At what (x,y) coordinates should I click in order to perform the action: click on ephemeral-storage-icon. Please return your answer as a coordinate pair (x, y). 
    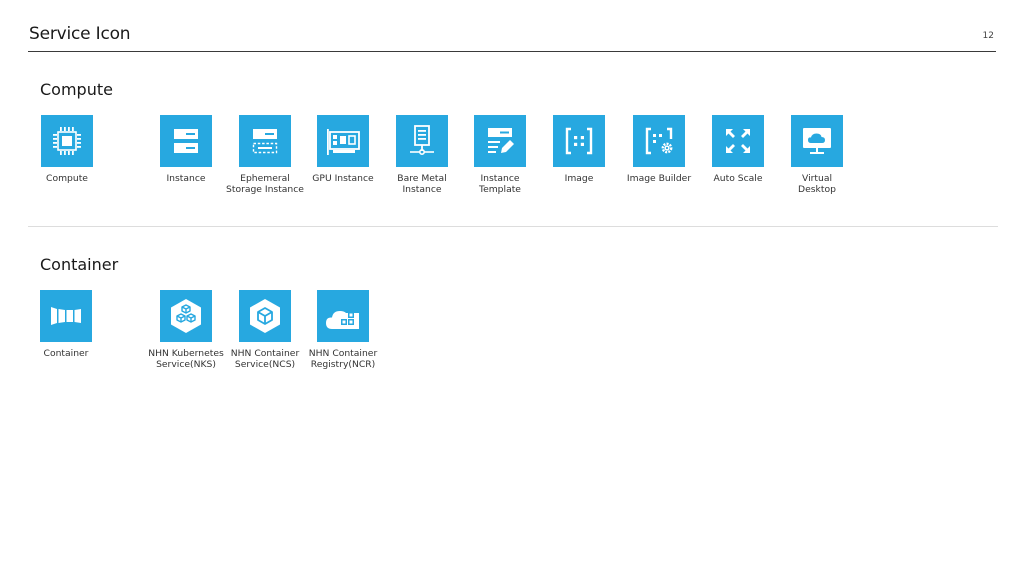
    Looking at the image, I should click on (265, 141).